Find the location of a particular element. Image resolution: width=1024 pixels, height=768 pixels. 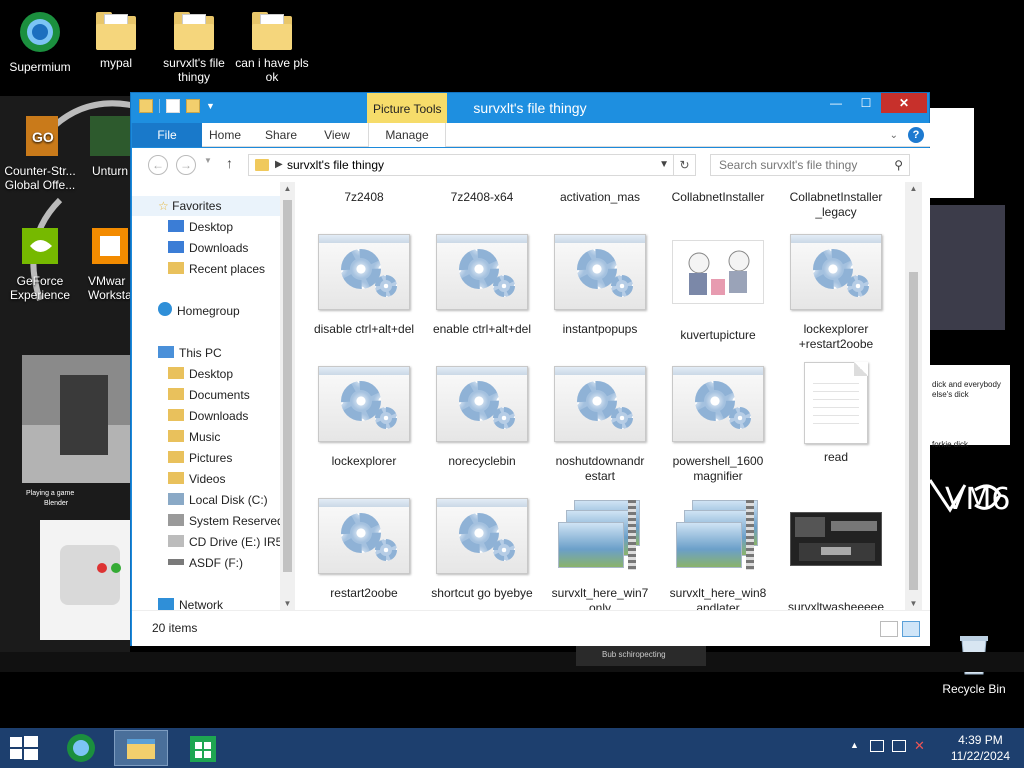

view-switcher is located at coordinates (900, 629).